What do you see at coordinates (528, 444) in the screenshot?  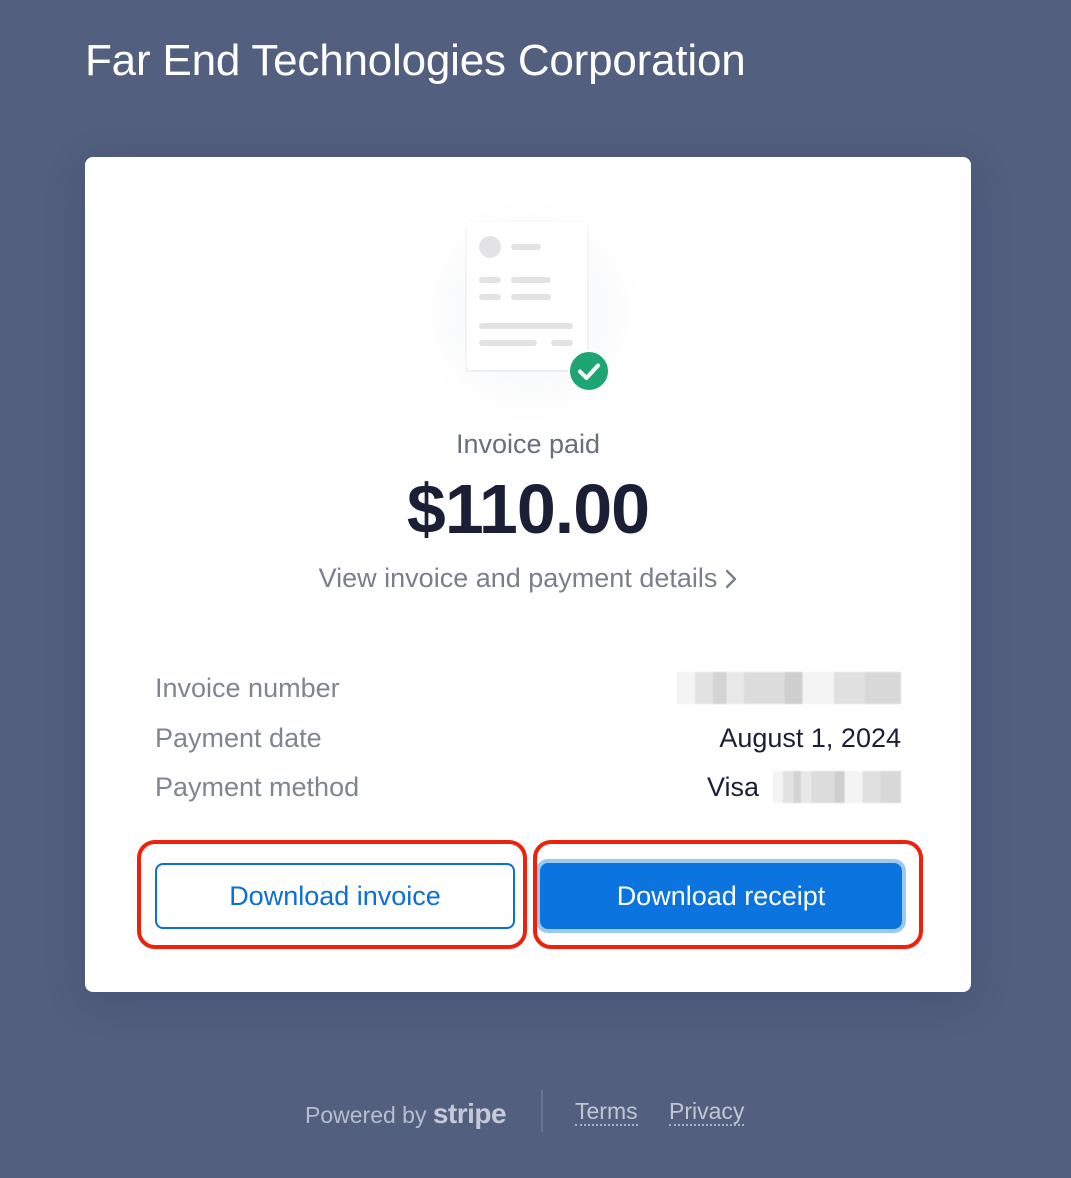 I see `invoice-status: Invoice paid` at bounding box center [528, 444].